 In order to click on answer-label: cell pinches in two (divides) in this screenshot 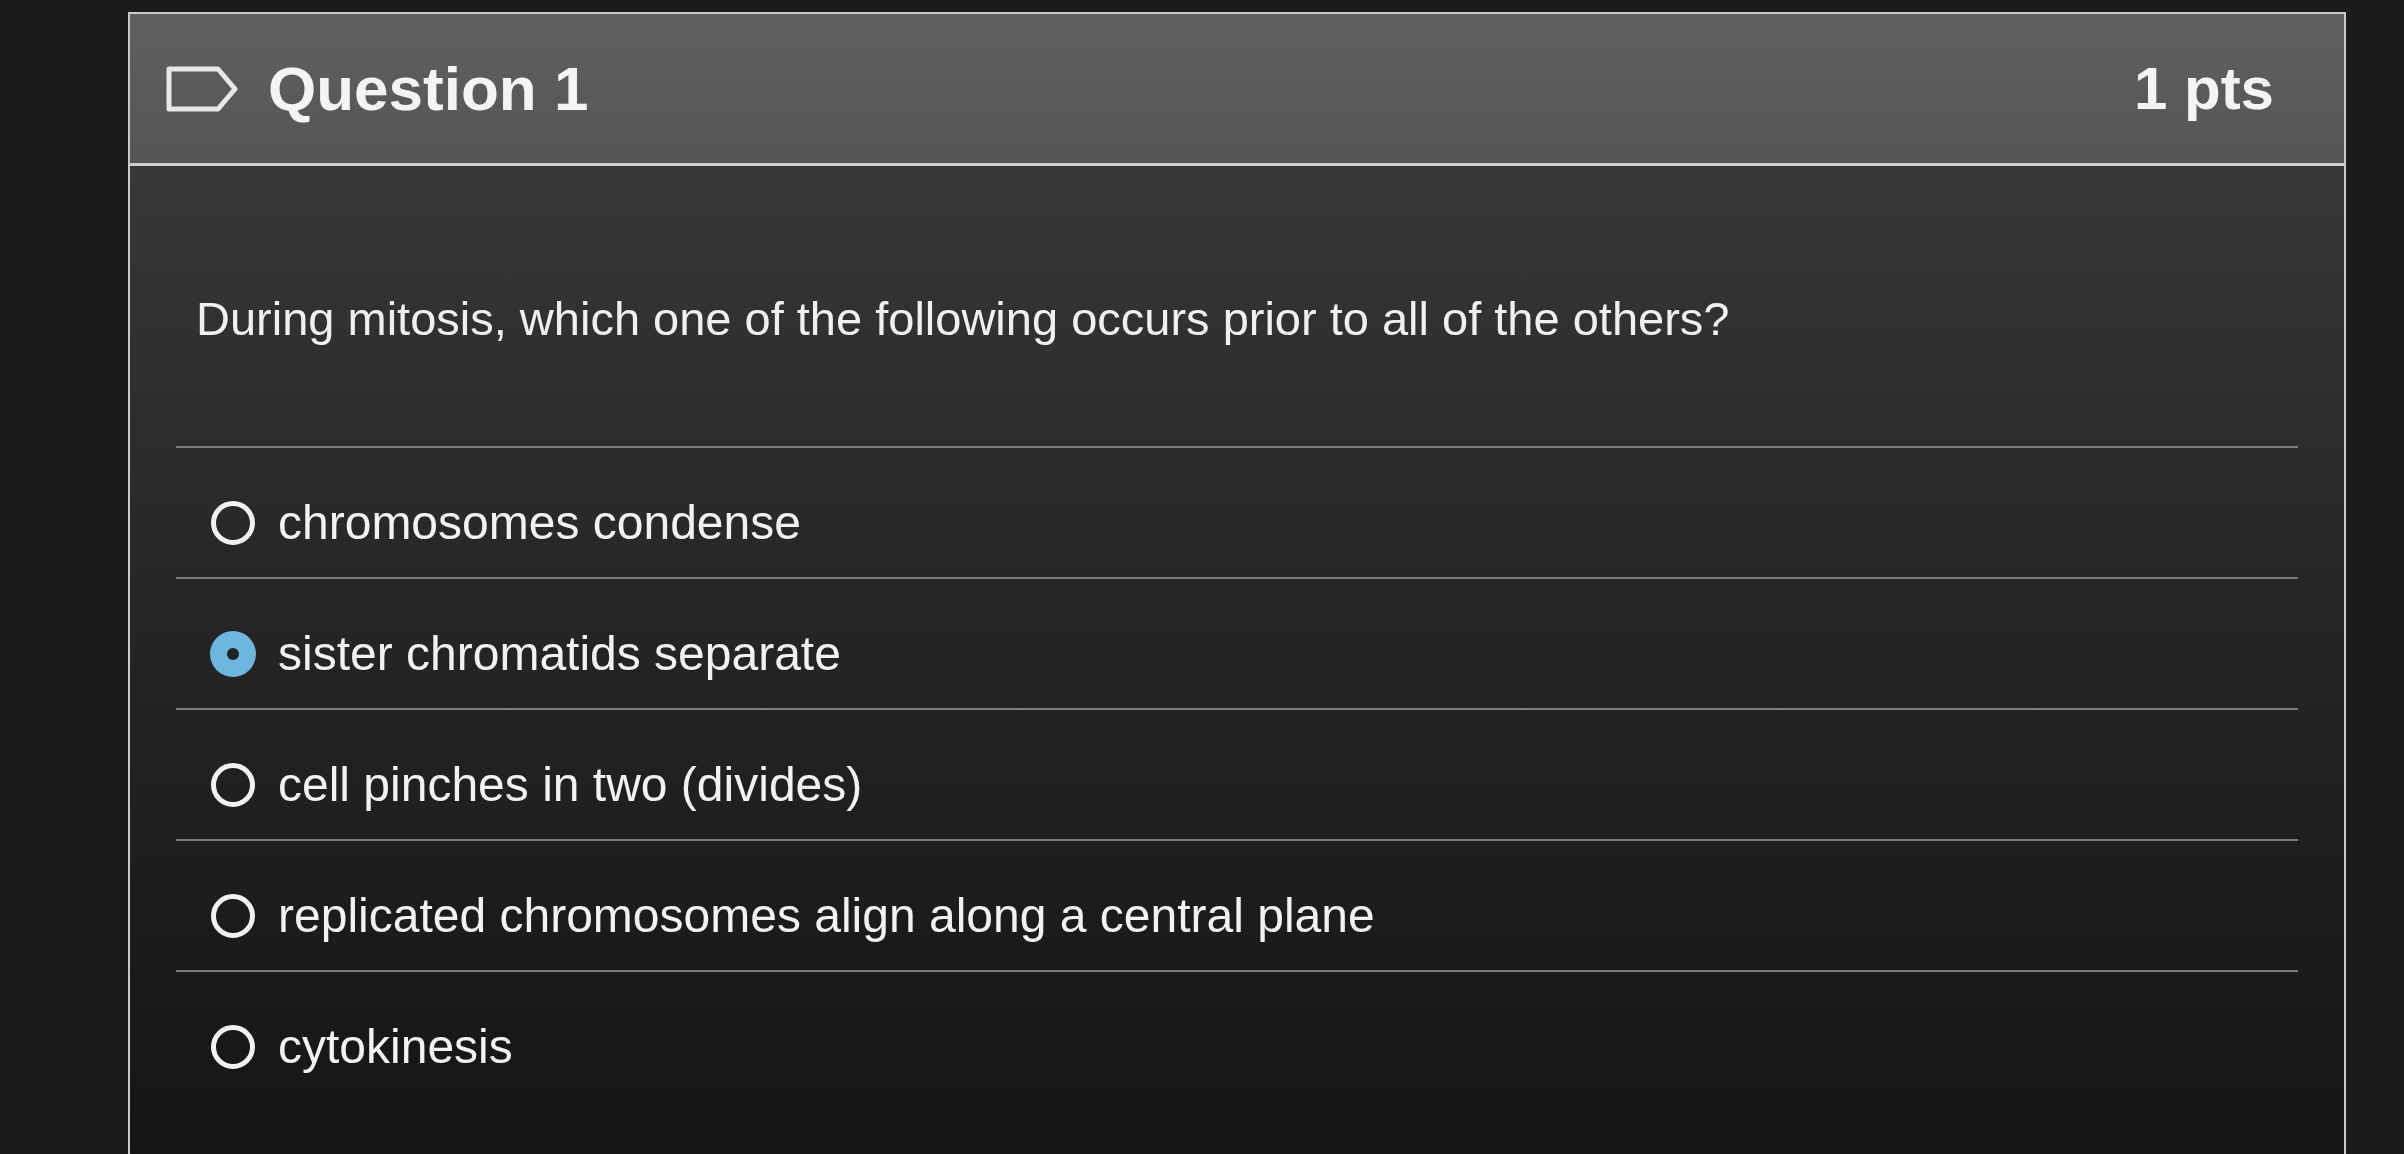, I will do `click(570, 784)`.